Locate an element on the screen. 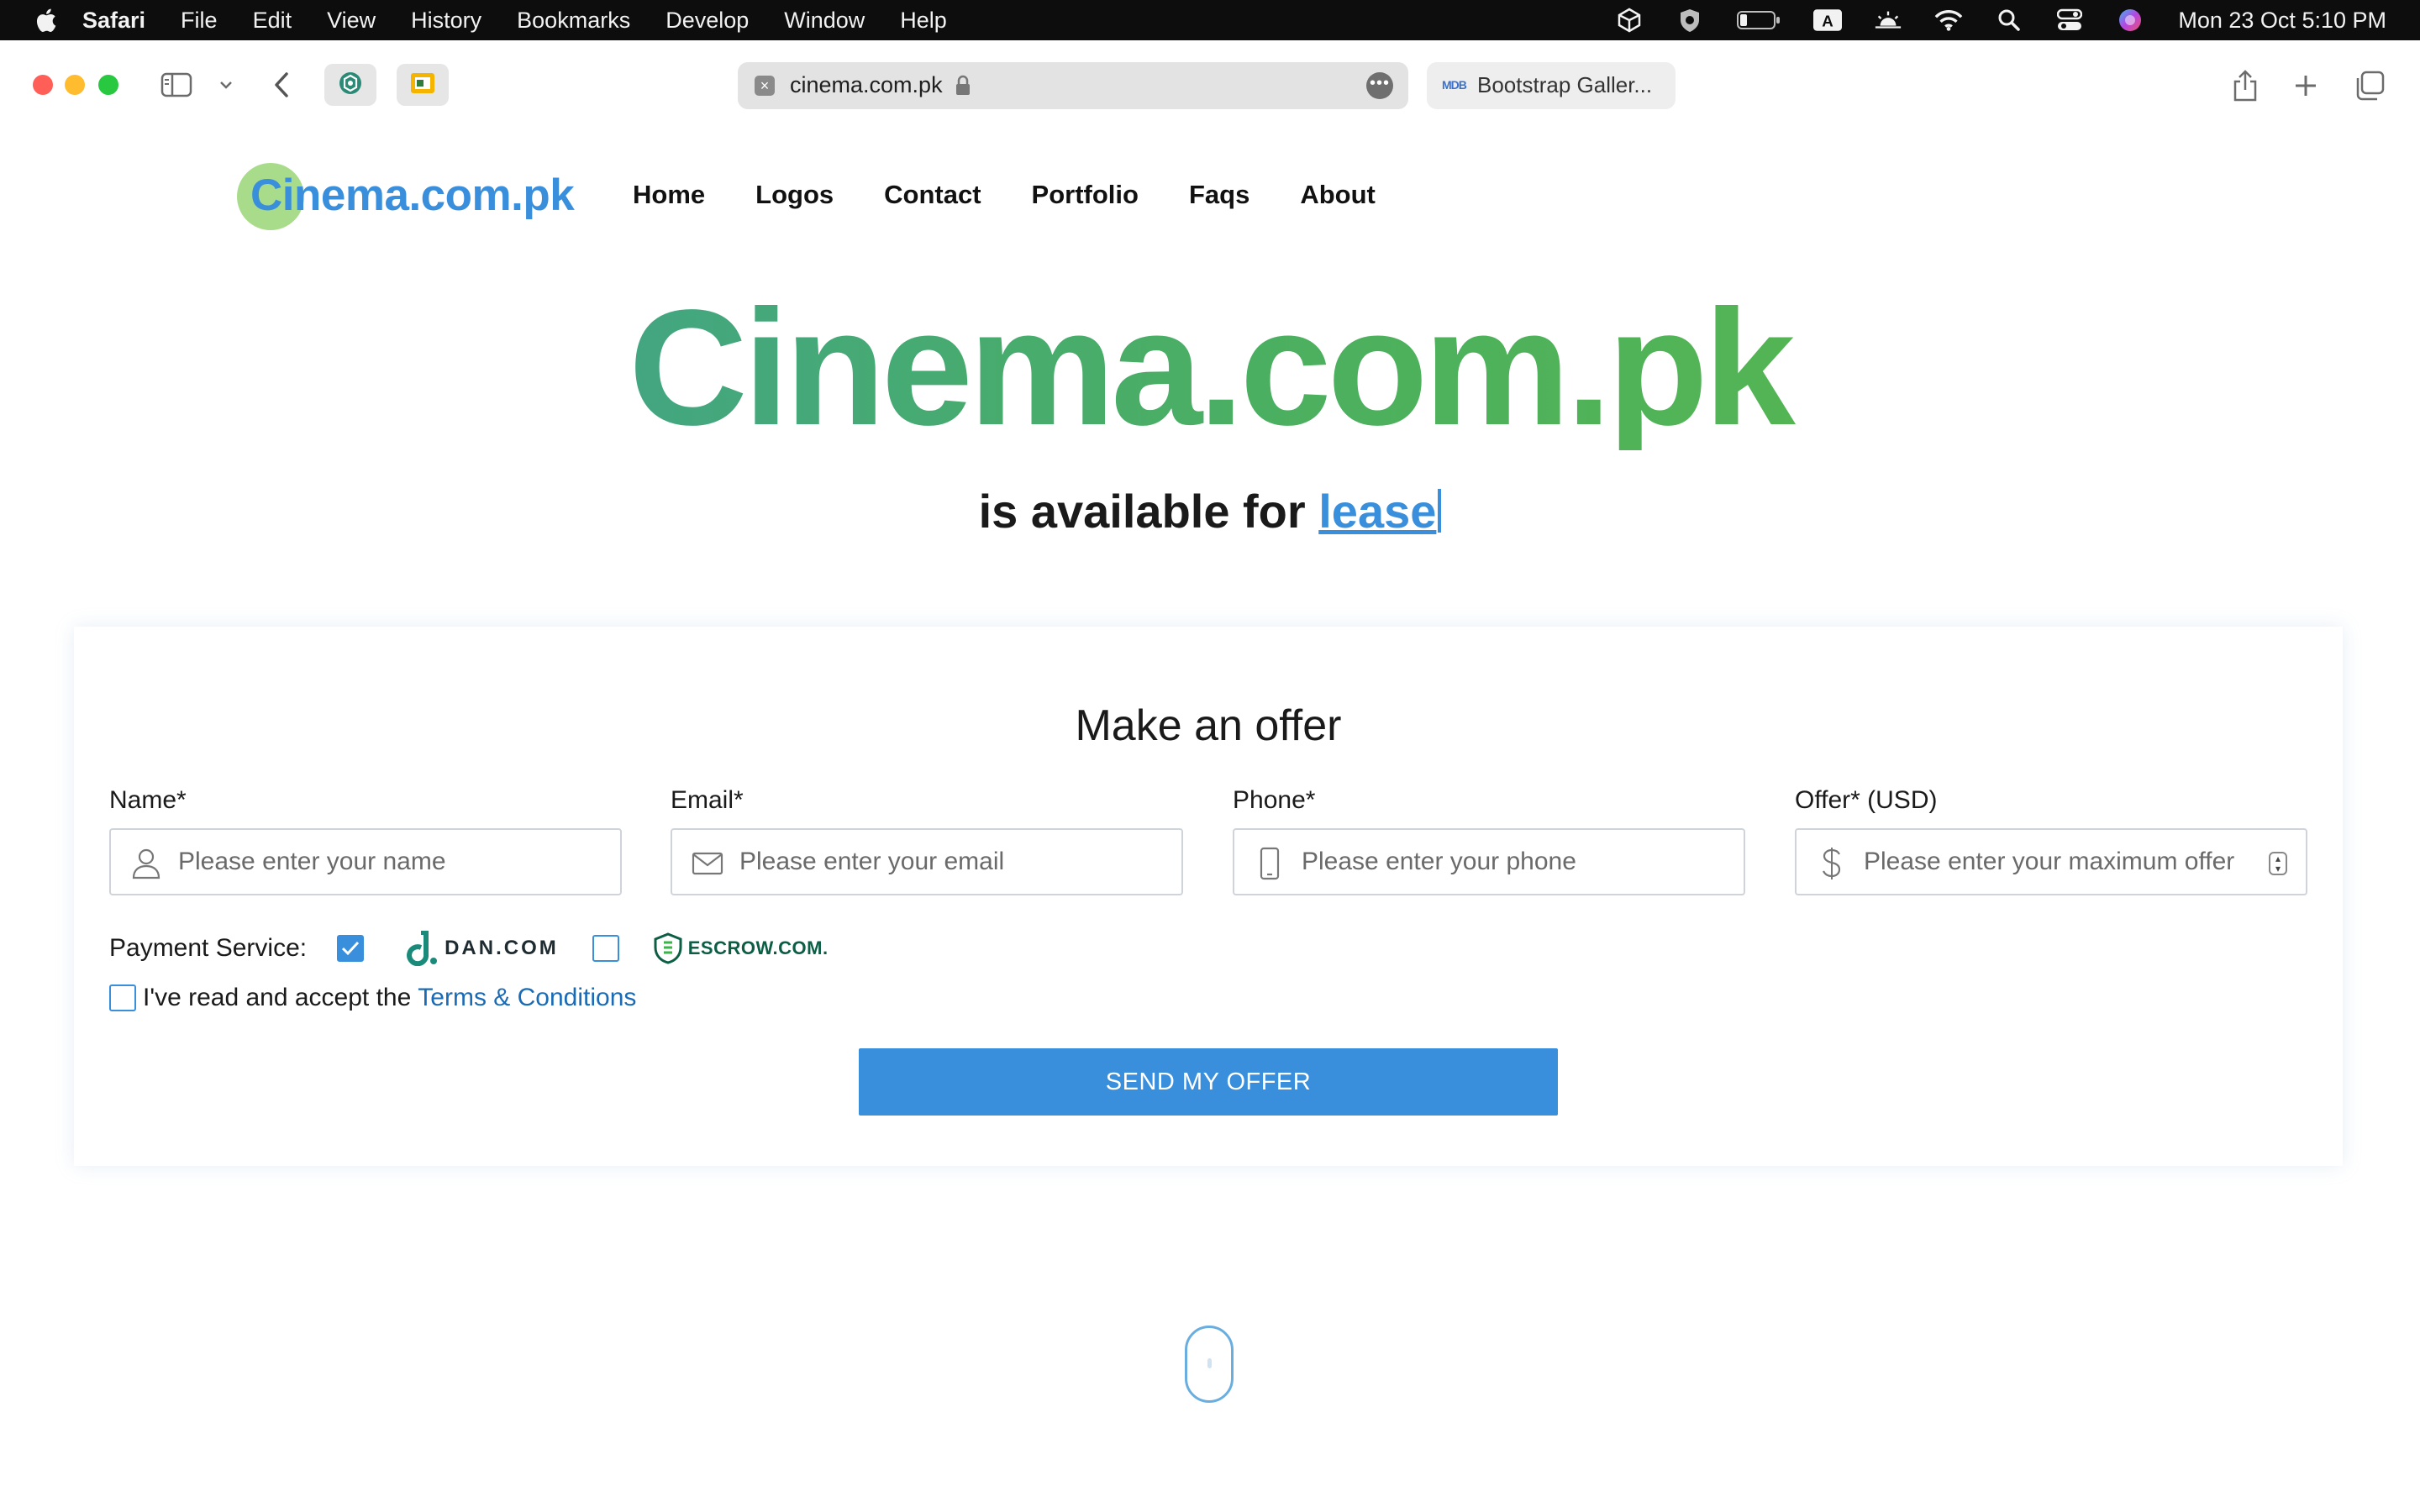 The width and height of the screenshot is (2420, 1512). main-nav: Home Logos Contact Portfolio Faqs About is located at coordinates (1029, 195).